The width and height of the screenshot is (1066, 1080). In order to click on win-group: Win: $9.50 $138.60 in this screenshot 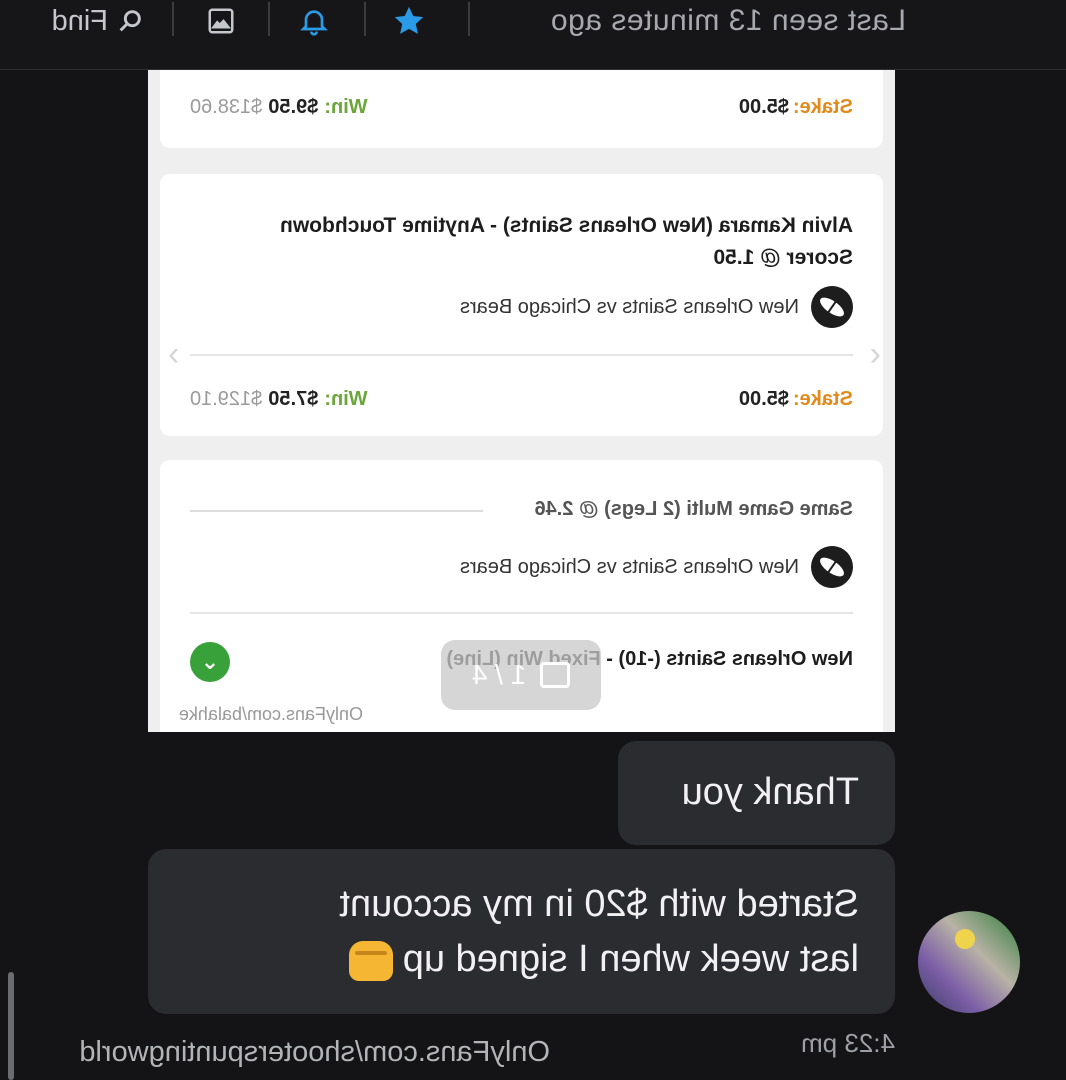, I will do `click(279, 107)`.